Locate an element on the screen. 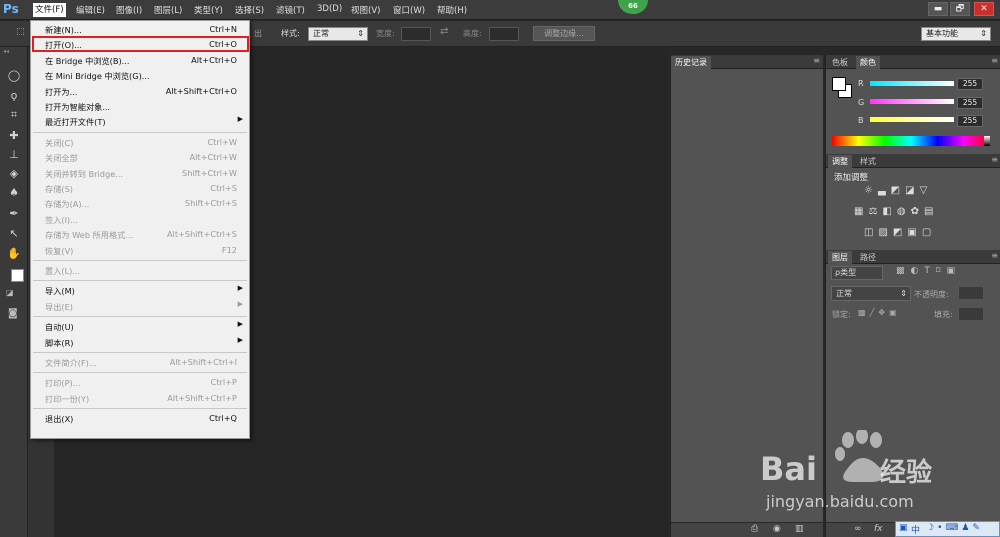 This screenshot has height=537, width=1000. tab-styles: 样式 is located at coordinates (868, 161).